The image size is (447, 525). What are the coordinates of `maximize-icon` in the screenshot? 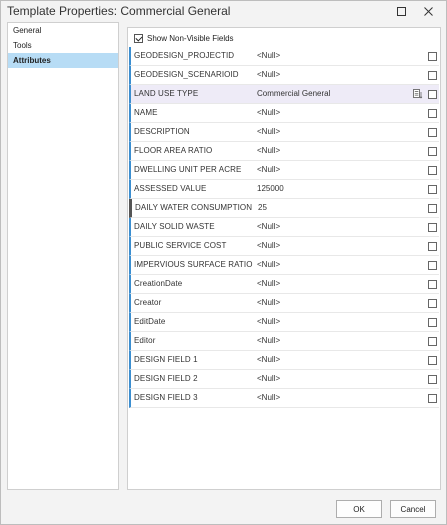 It's located at (401, 11).